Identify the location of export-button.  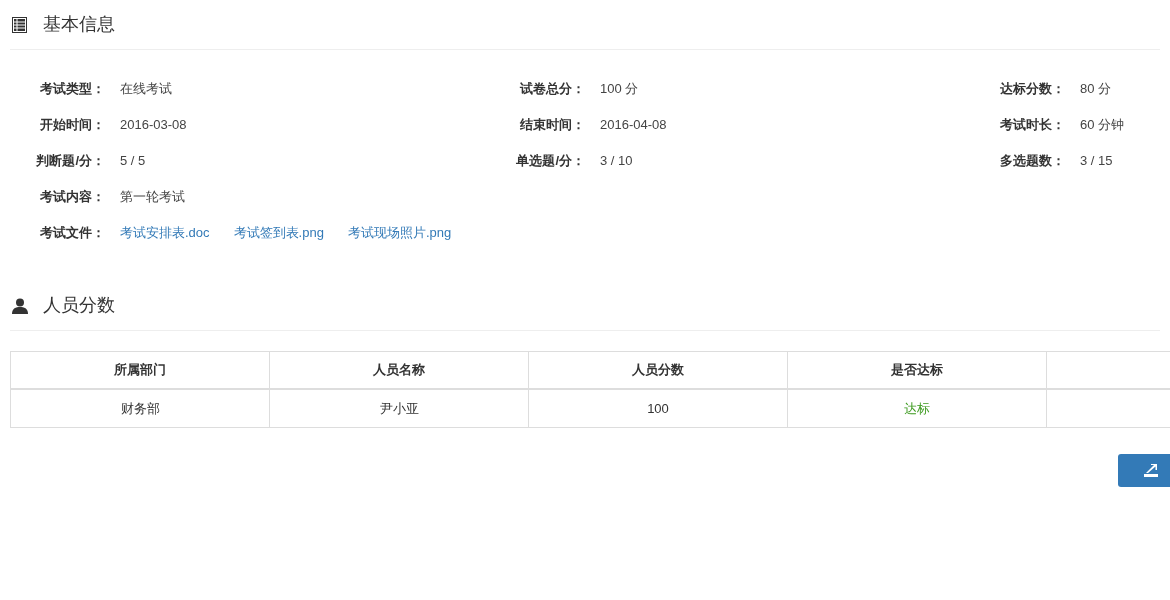
(1144, 470).